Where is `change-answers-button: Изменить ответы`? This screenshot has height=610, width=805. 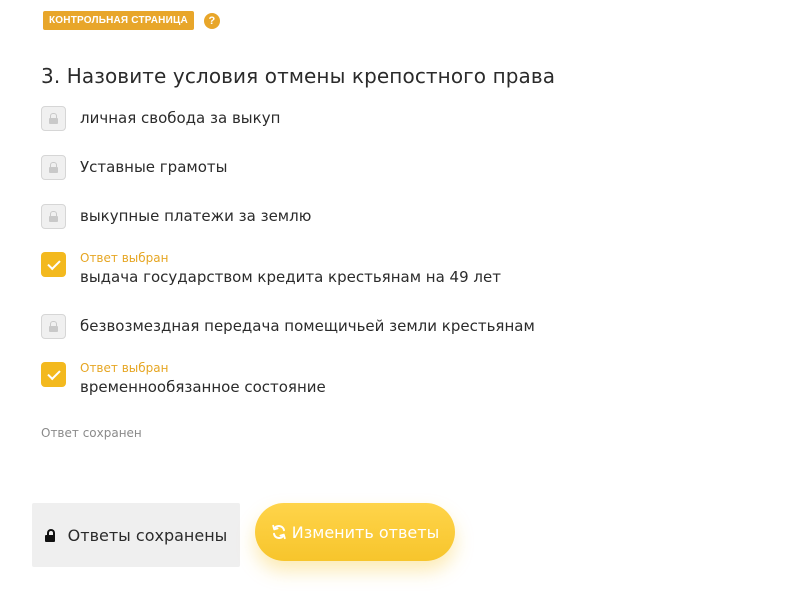 change-answers-button: Изменить ответы is located at coordinates (355, 532).